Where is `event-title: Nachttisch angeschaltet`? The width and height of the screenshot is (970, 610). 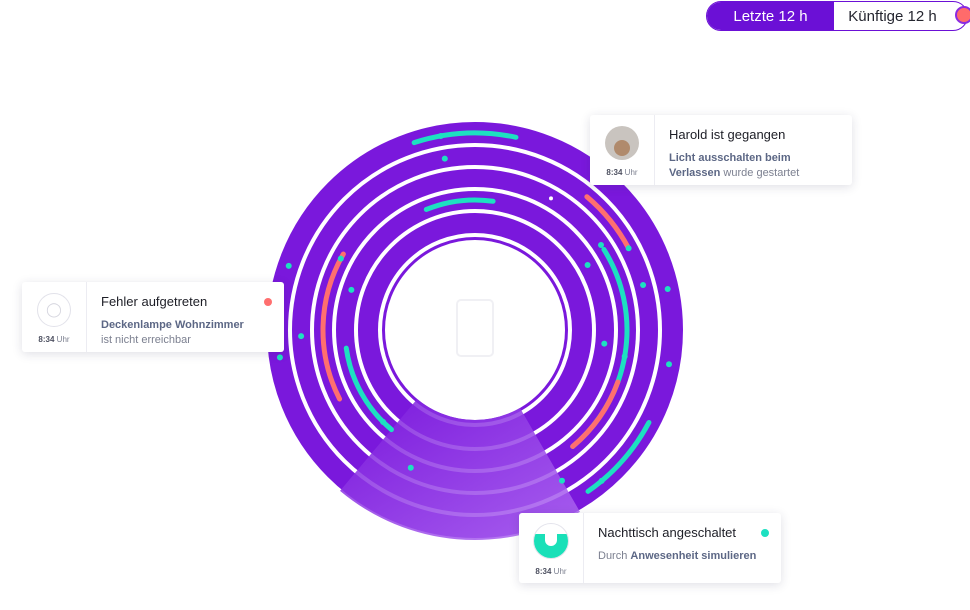
event-title: Nachttisch angeschaltet is located at coordinates (667, 532).